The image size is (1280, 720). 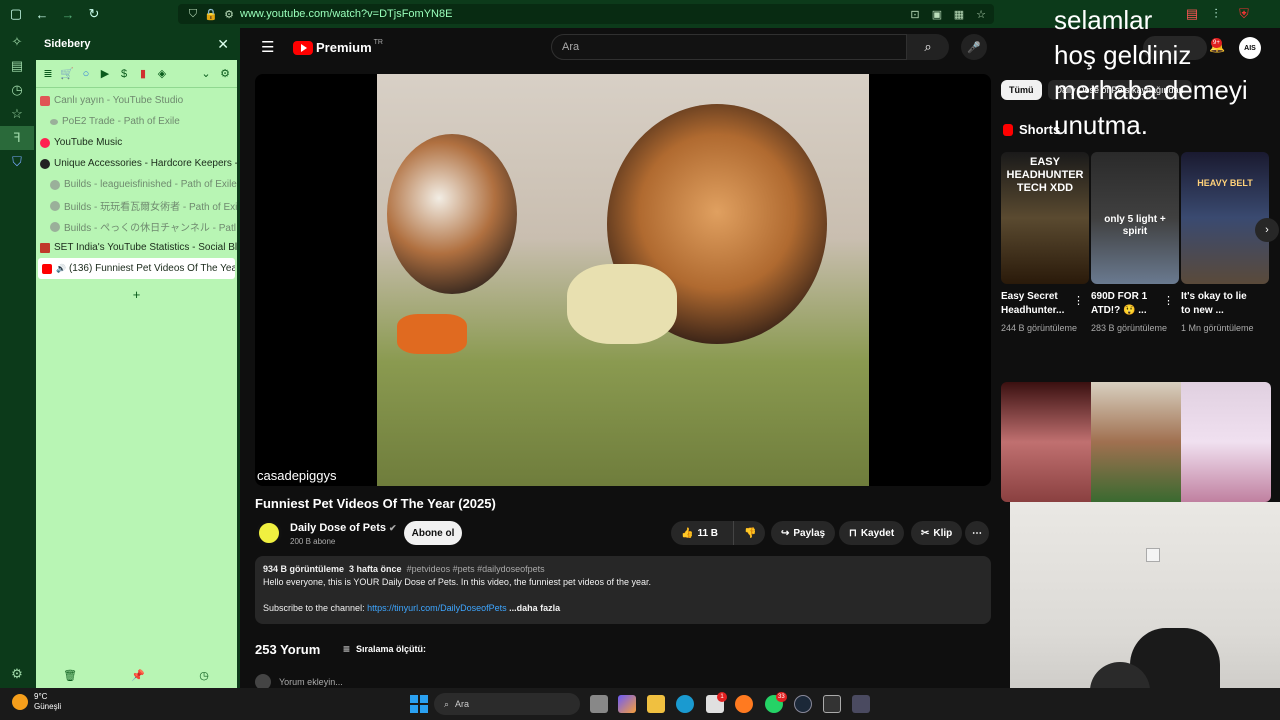 What do you see at coordinates (1031, 129) in the screenshot?
I see `shorts-header: Shorts` at bounding box center [1031, 129].